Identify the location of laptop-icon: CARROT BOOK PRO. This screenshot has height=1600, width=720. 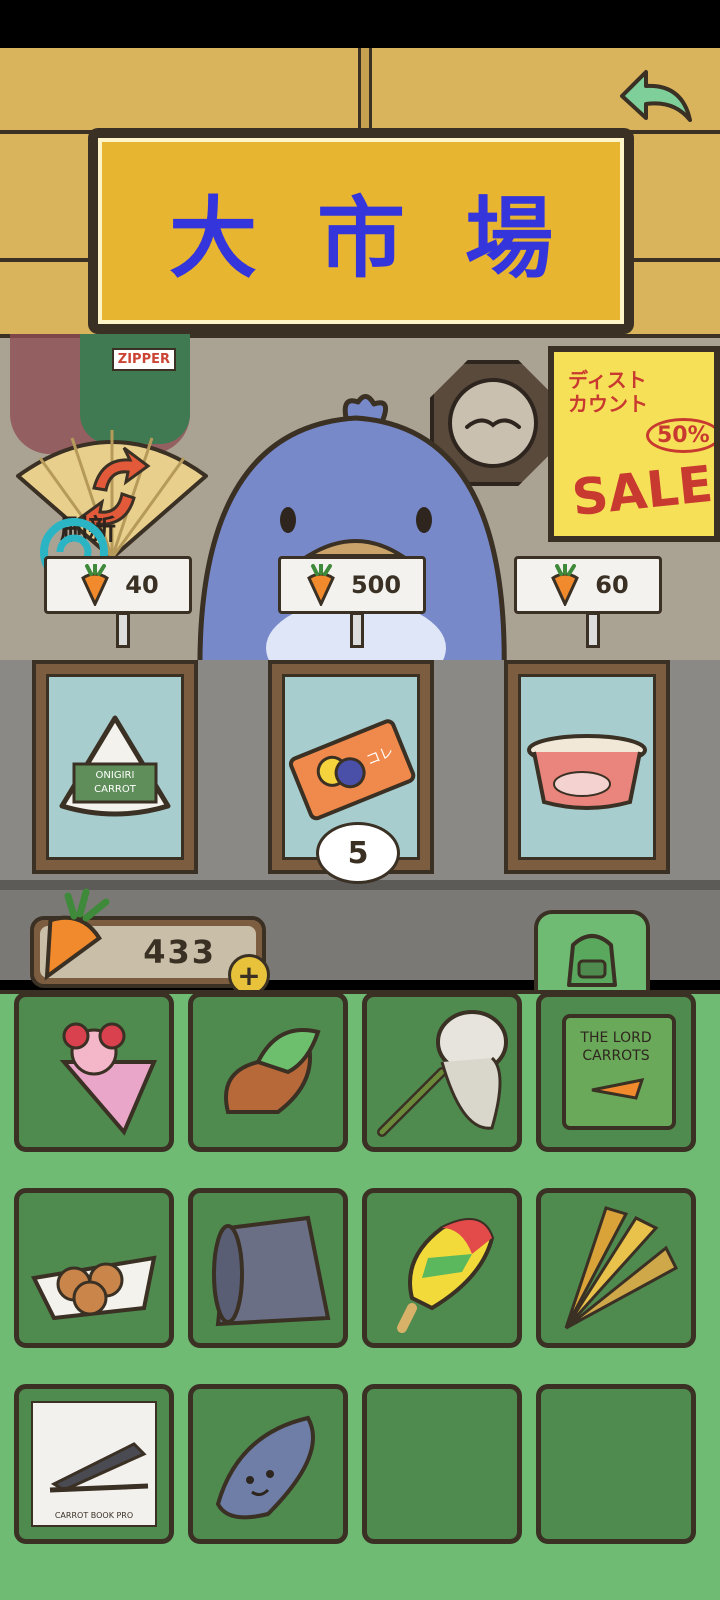
(94, 1464).